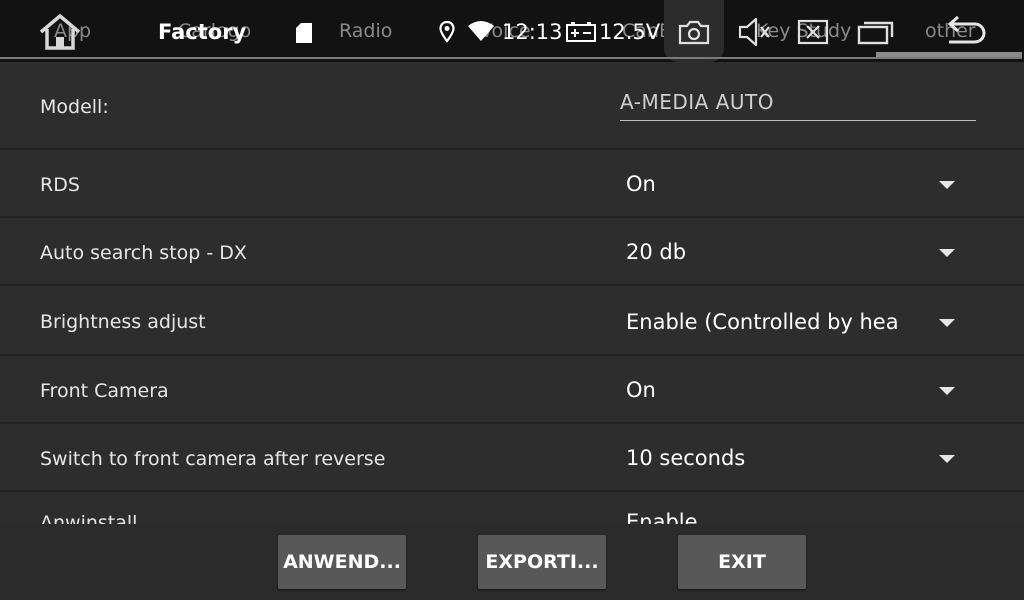 This screenshot has width=1024, height=600. Describe the element at coordinates (213, 459) in the screenshot. I see `setting-label-switch-front-camera: Switch to front camera after reverse` at that location.